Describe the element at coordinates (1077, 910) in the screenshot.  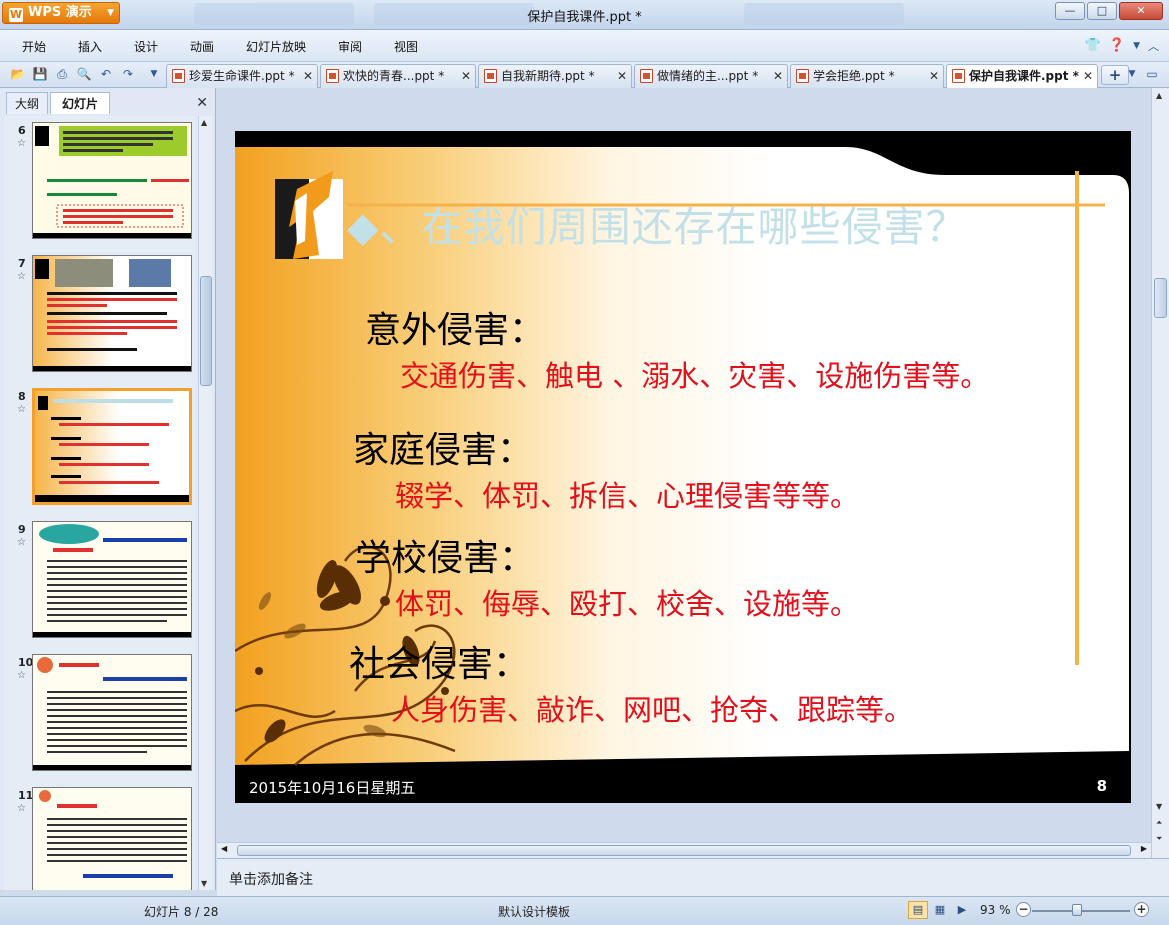
I see `zoom-slider-knob` at that location.